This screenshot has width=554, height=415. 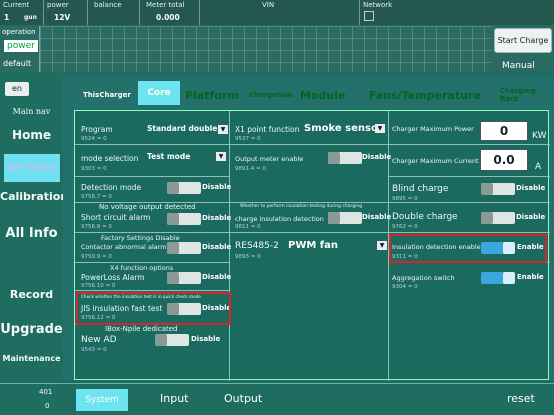 I want to click on manual-label: Manual, so click(x=518, y=66).